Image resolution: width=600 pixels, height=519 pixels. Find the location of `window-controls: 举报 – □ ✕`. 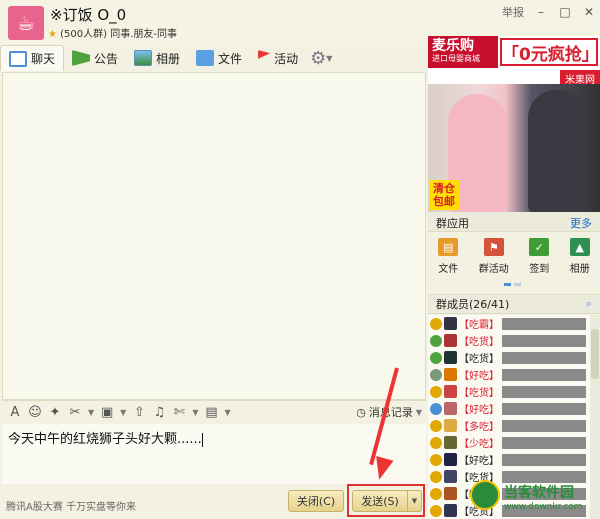

window-controls: 举报 – □ ✕ is located at coordinates (549, 12).